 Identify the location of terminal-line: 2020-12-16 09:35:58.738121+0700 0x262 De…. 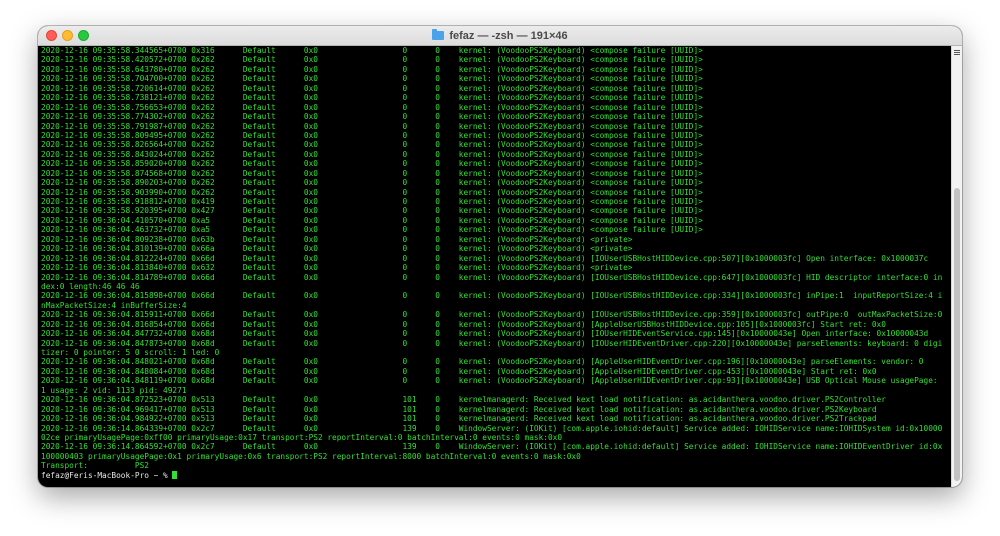
(372, 98).